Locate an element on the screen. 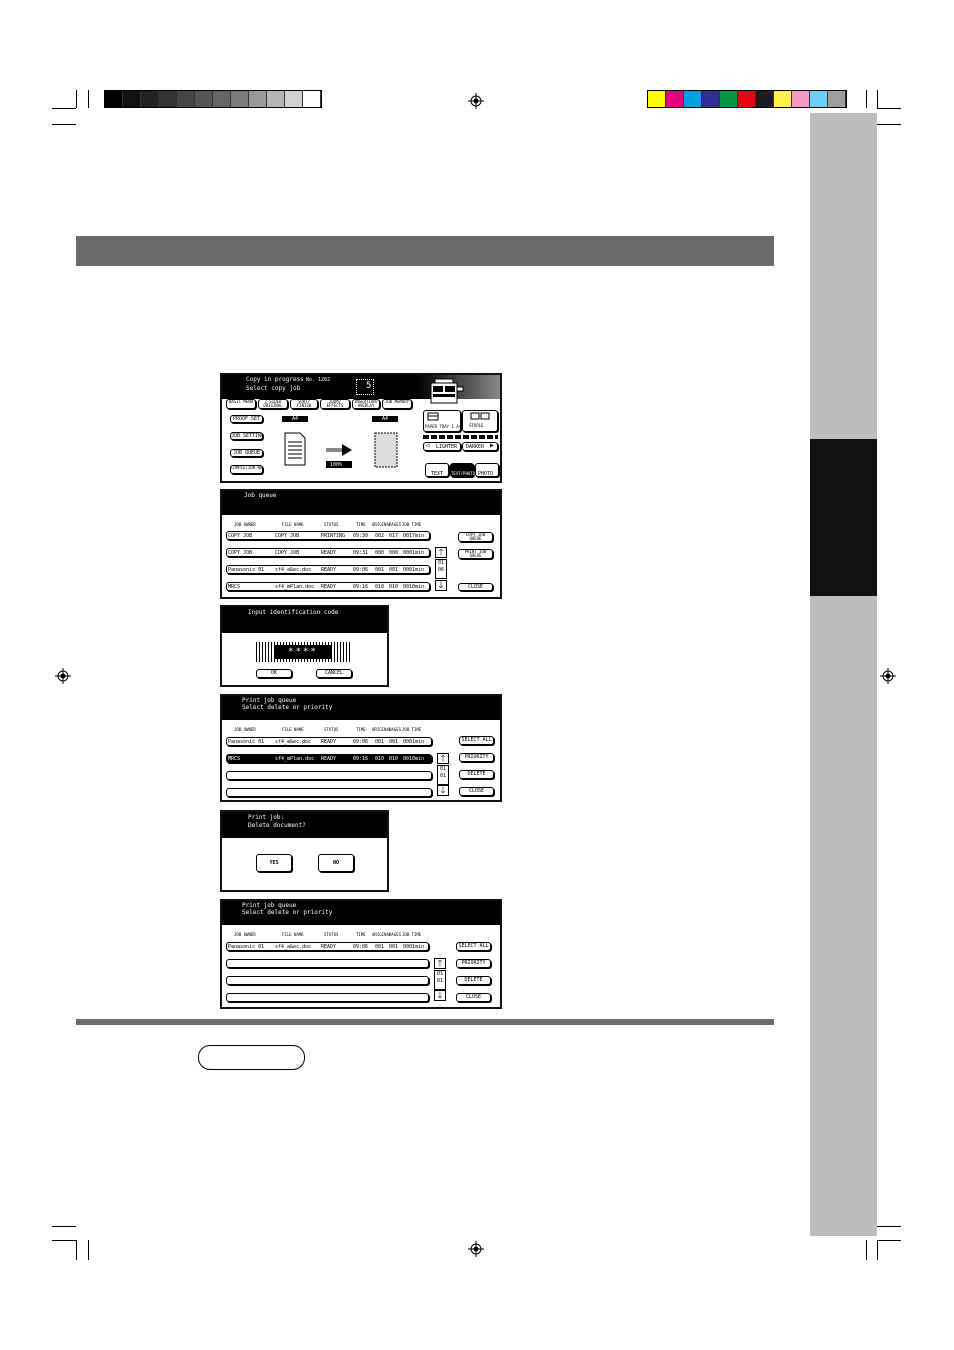  table-cell-status: PRINTING is located at coordinates (333, 536).